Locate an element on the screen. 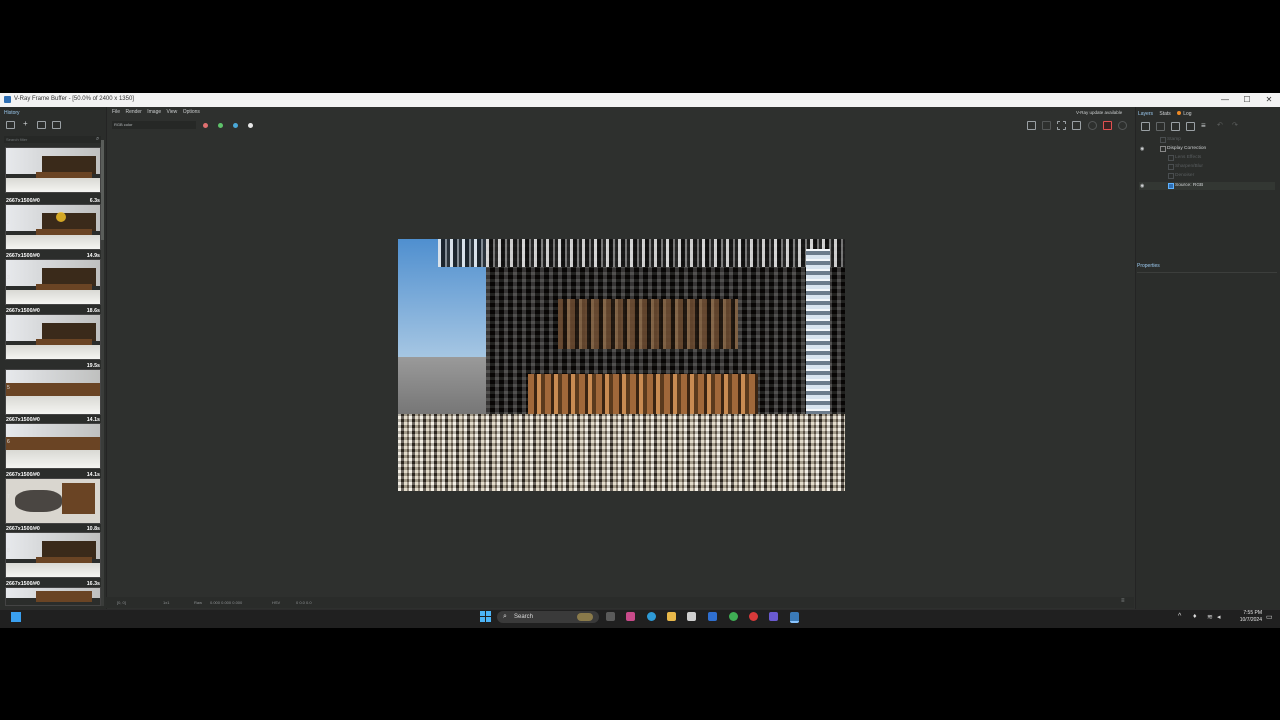  mail-icon is located at coordinates (712, 616).